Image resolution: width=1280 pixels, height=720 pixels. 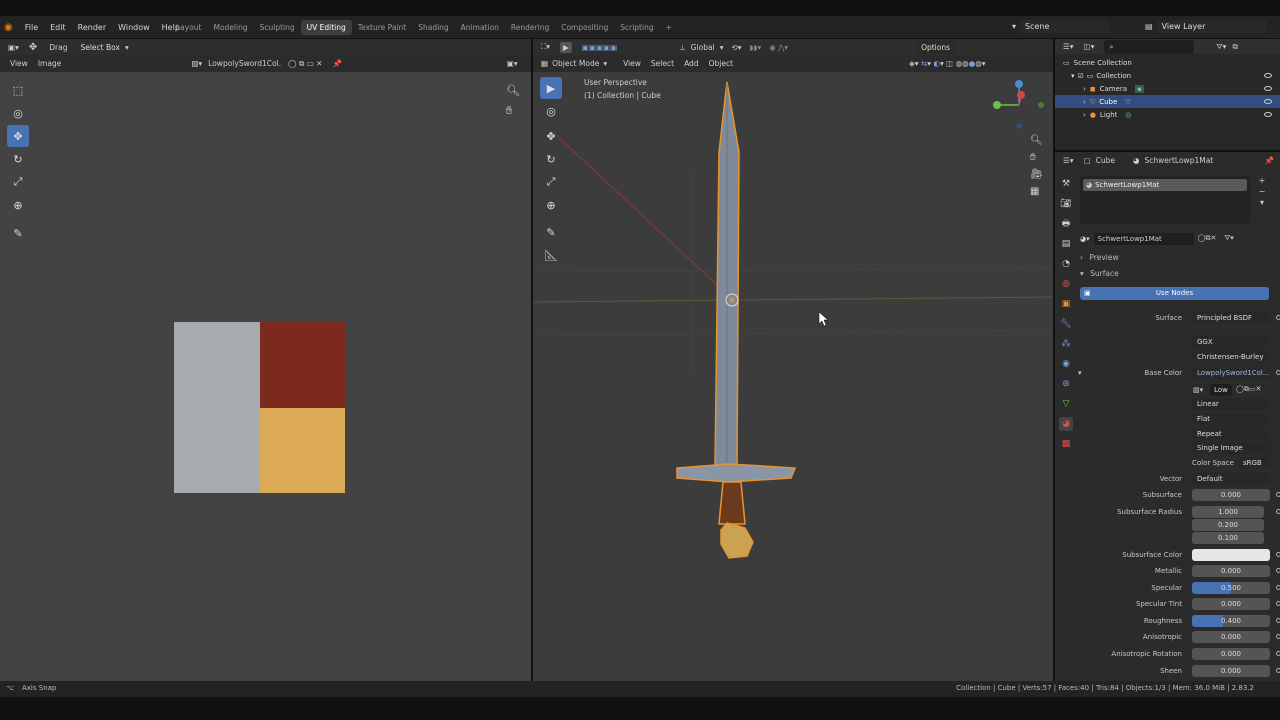 What do you see at coordinates (1231, 434) in the screenshot?
I see `extension-dropdown: Repeat` at bounding box center [1231, 434].